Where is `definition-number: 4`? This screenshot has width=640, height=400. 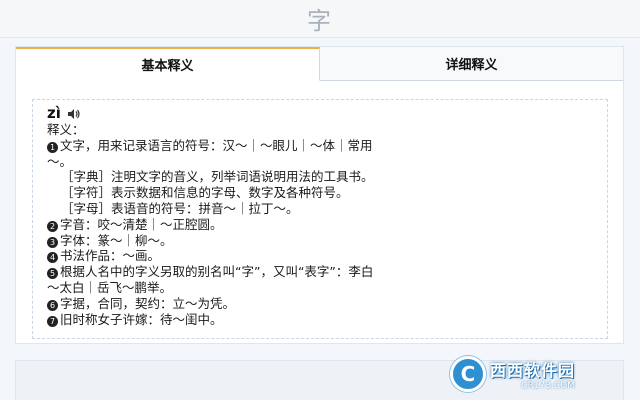 definition-number: 4 is located at coordinates (52, 258).